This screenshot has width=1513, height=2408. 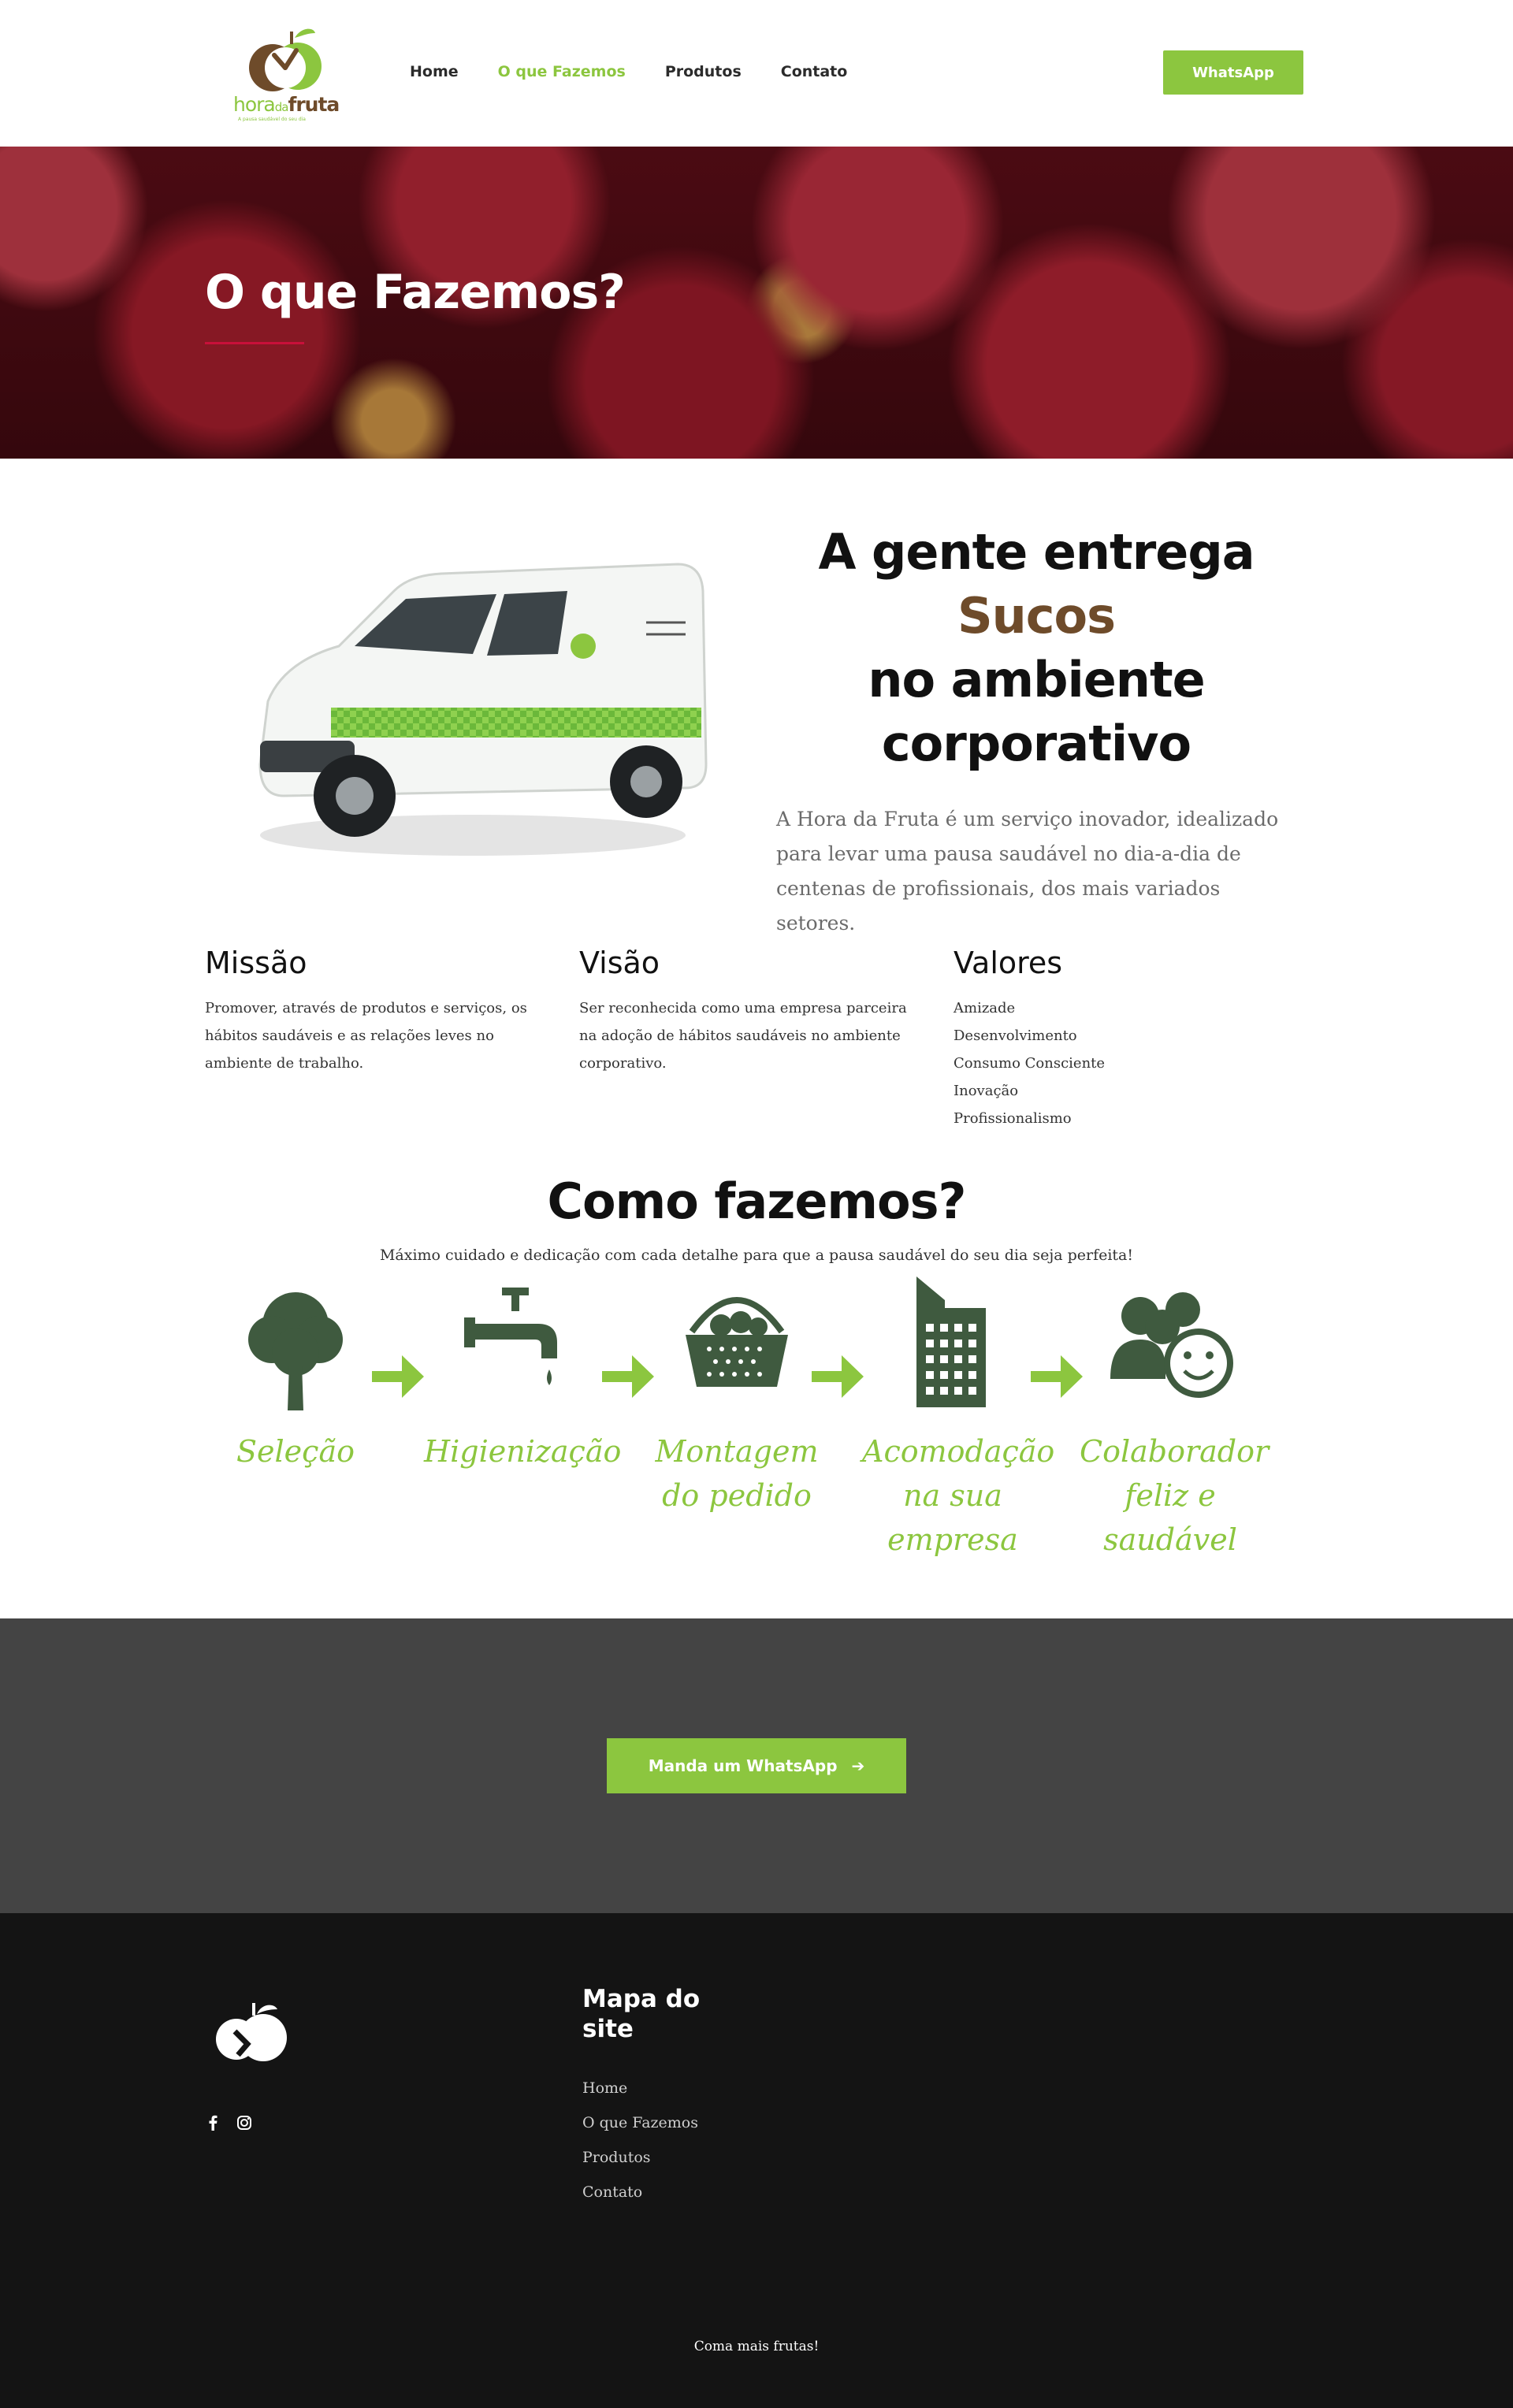 What do you see at coordinates (1013, 1119) in the screenshot?
I see `valores-item: Profissionalismo` at bounding box center [1013, 1119].